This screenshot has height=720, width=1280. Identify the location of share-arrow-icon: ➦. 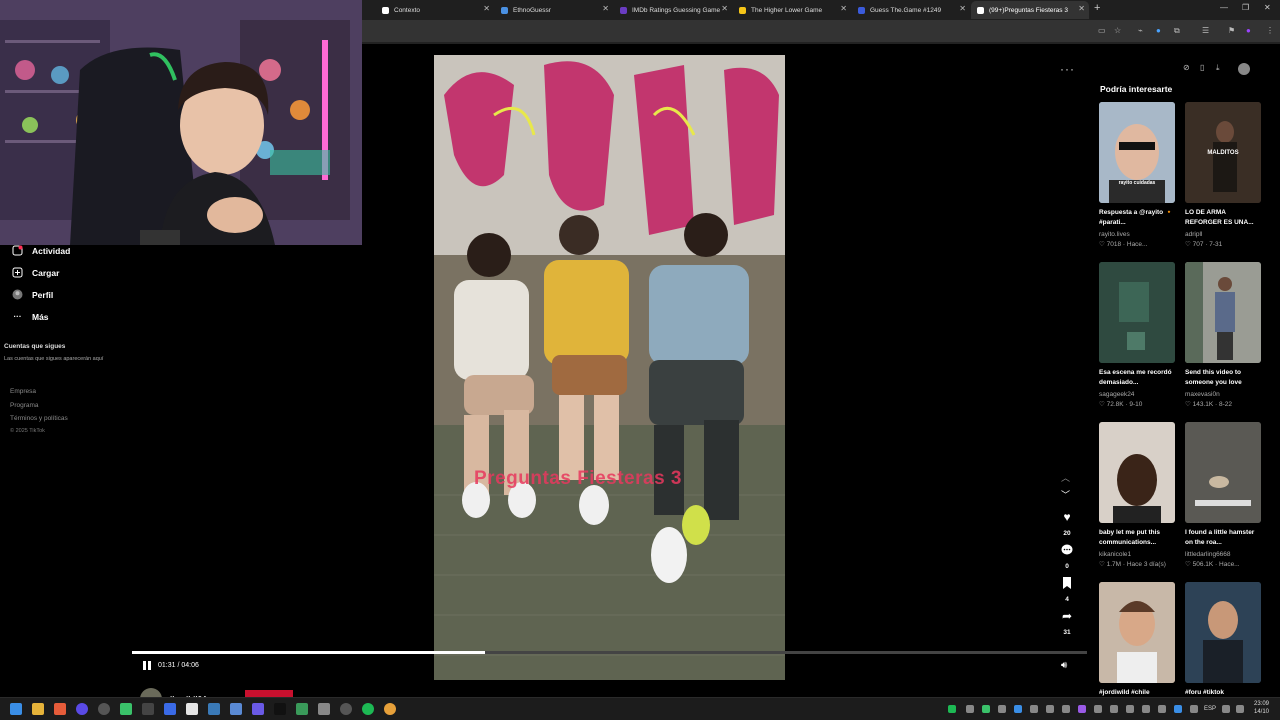
(1067, 616).